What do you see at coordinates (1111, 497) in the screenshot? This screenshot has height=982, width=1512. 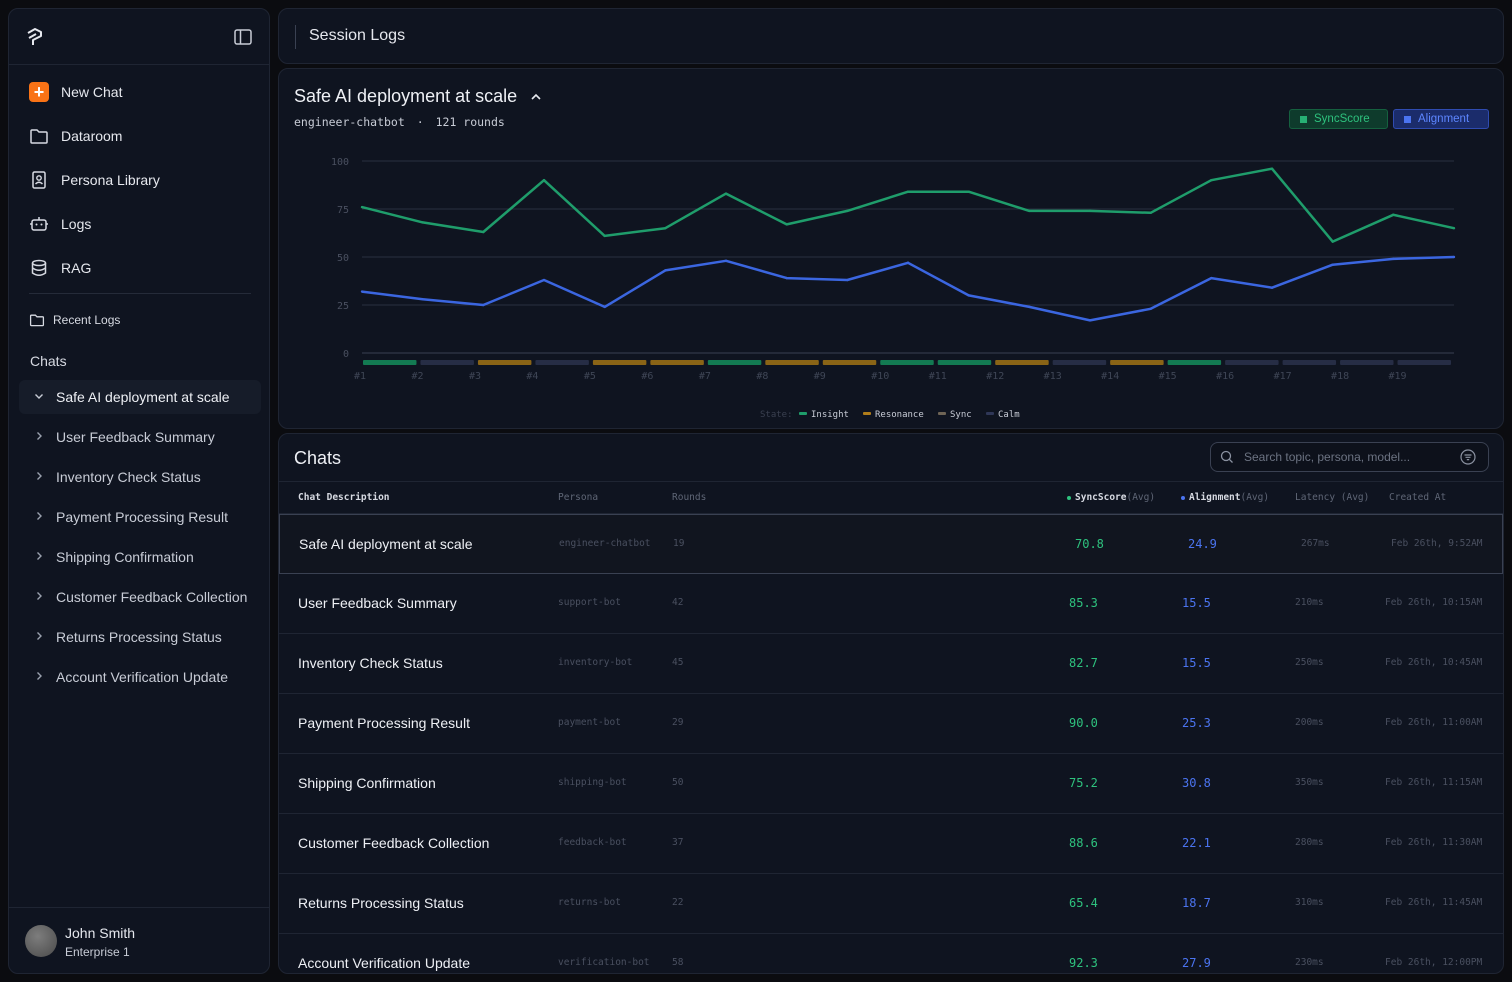 I see `col-header-syncscore: SyncScore(Avg)` at bounding box center [1111, 497].